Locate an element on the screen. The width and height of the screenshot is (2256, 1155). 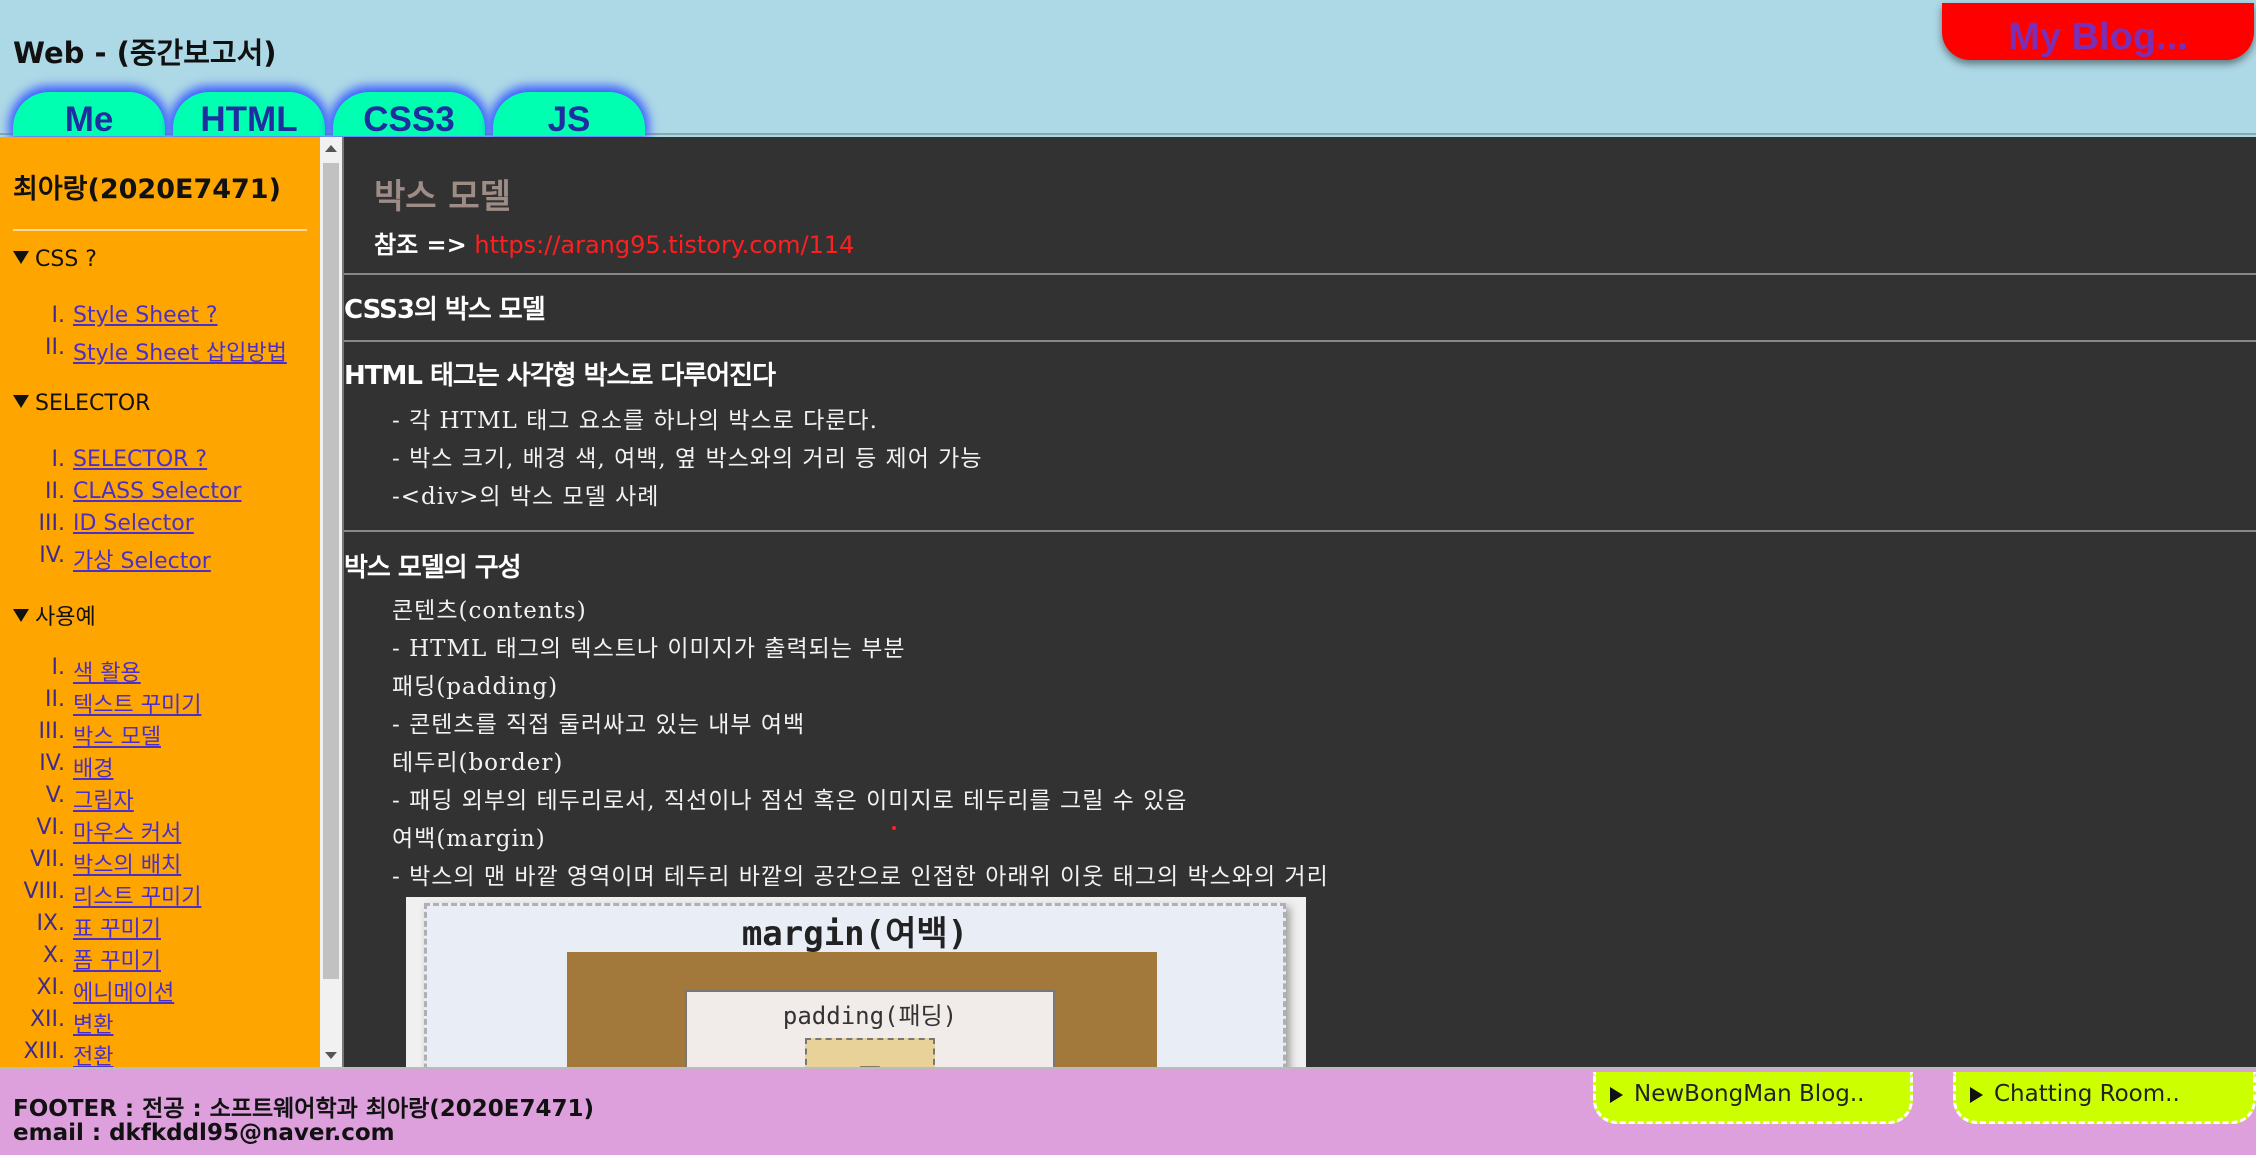
body-text-line: 여백(margin) is located at coordinates (469, 839).